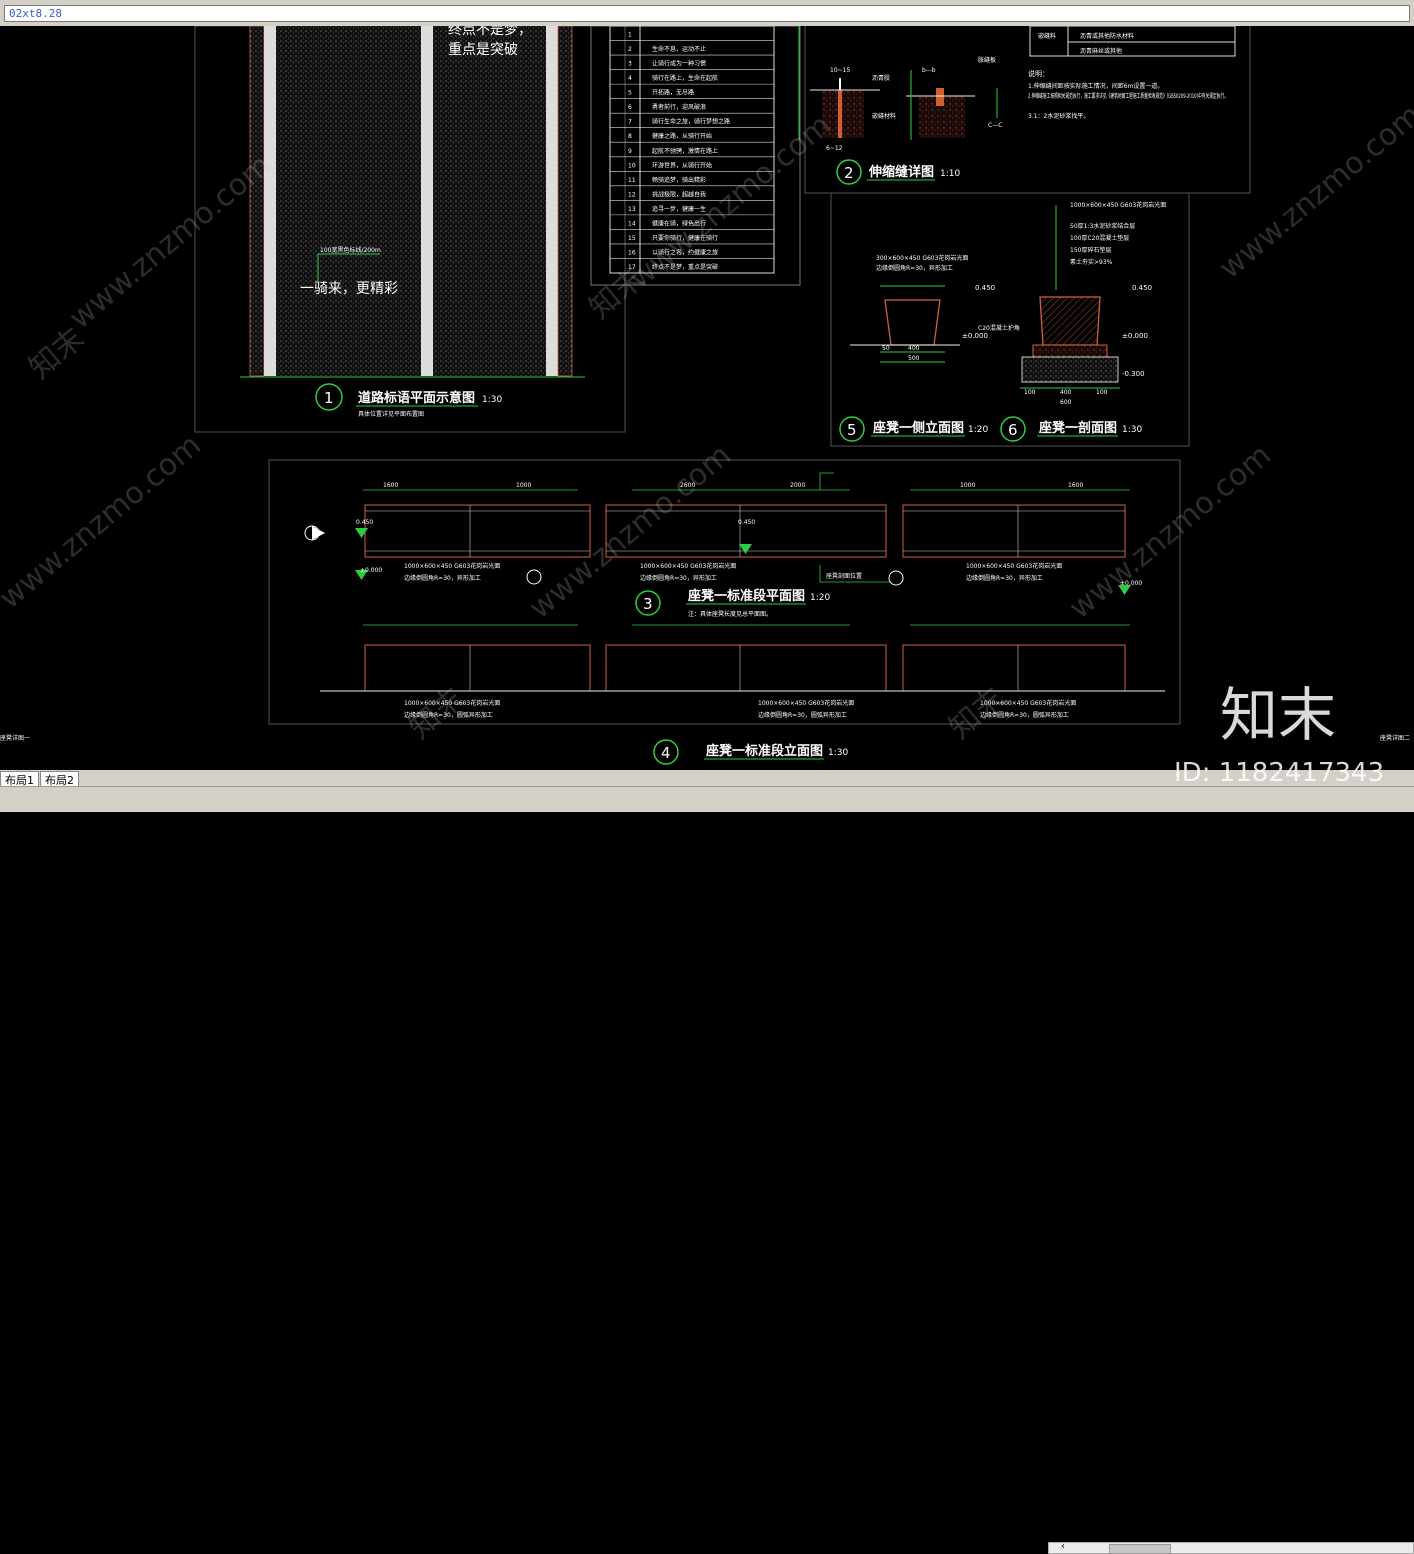 The width and height of the screenshot is (1414, 1554). Describe the element at coordinates (1135, 336) in the screenshot. I see `elev-b-sec: ±0.000` at that location.